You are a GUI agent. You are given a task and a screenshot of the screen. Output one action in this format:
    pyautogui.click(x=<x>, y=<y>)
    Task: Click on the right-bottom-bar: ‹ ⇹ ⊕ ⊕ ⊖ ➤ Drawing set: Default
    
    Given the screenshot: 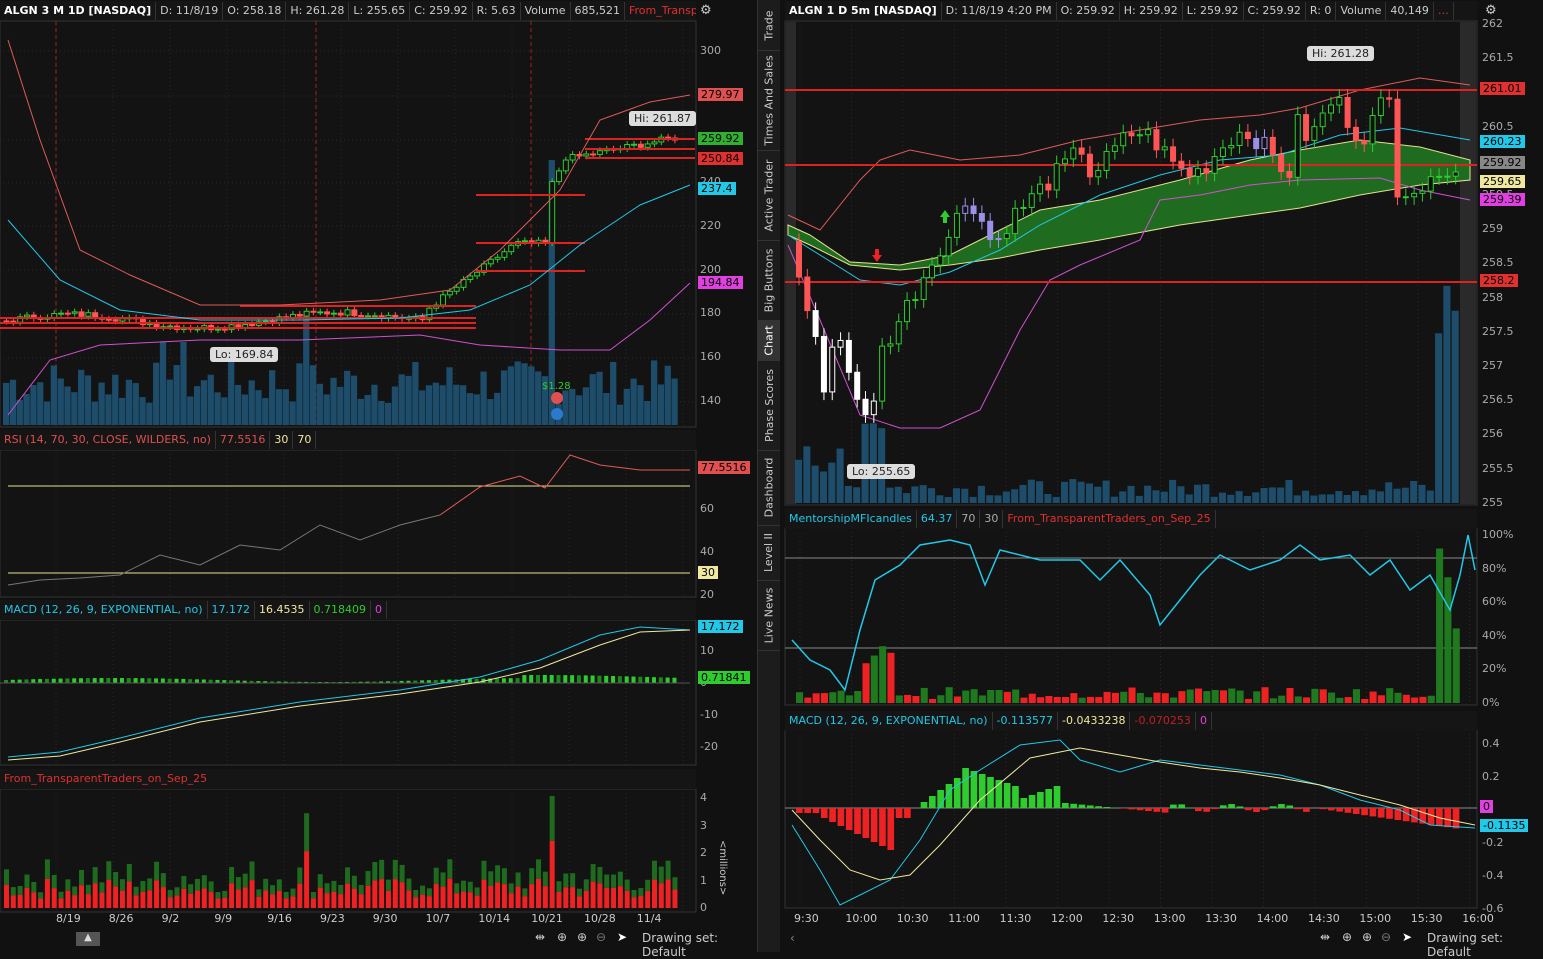 What is the action you would take?
    pyautogui.click(x=1161, y=939)
    